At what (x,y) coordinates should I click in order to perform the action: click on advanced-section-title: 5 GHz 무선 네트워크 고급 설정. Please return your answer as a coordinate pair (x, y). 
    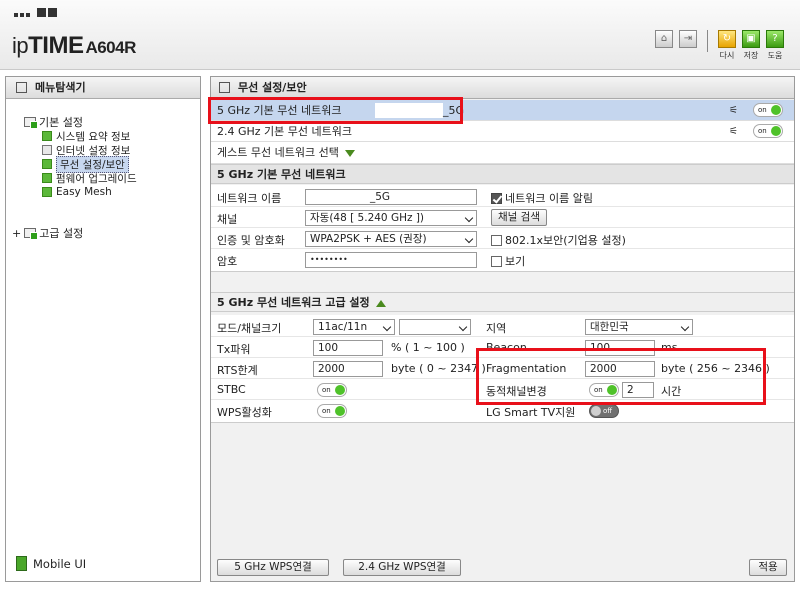
    Looking at the image, I should click on (502, 302).